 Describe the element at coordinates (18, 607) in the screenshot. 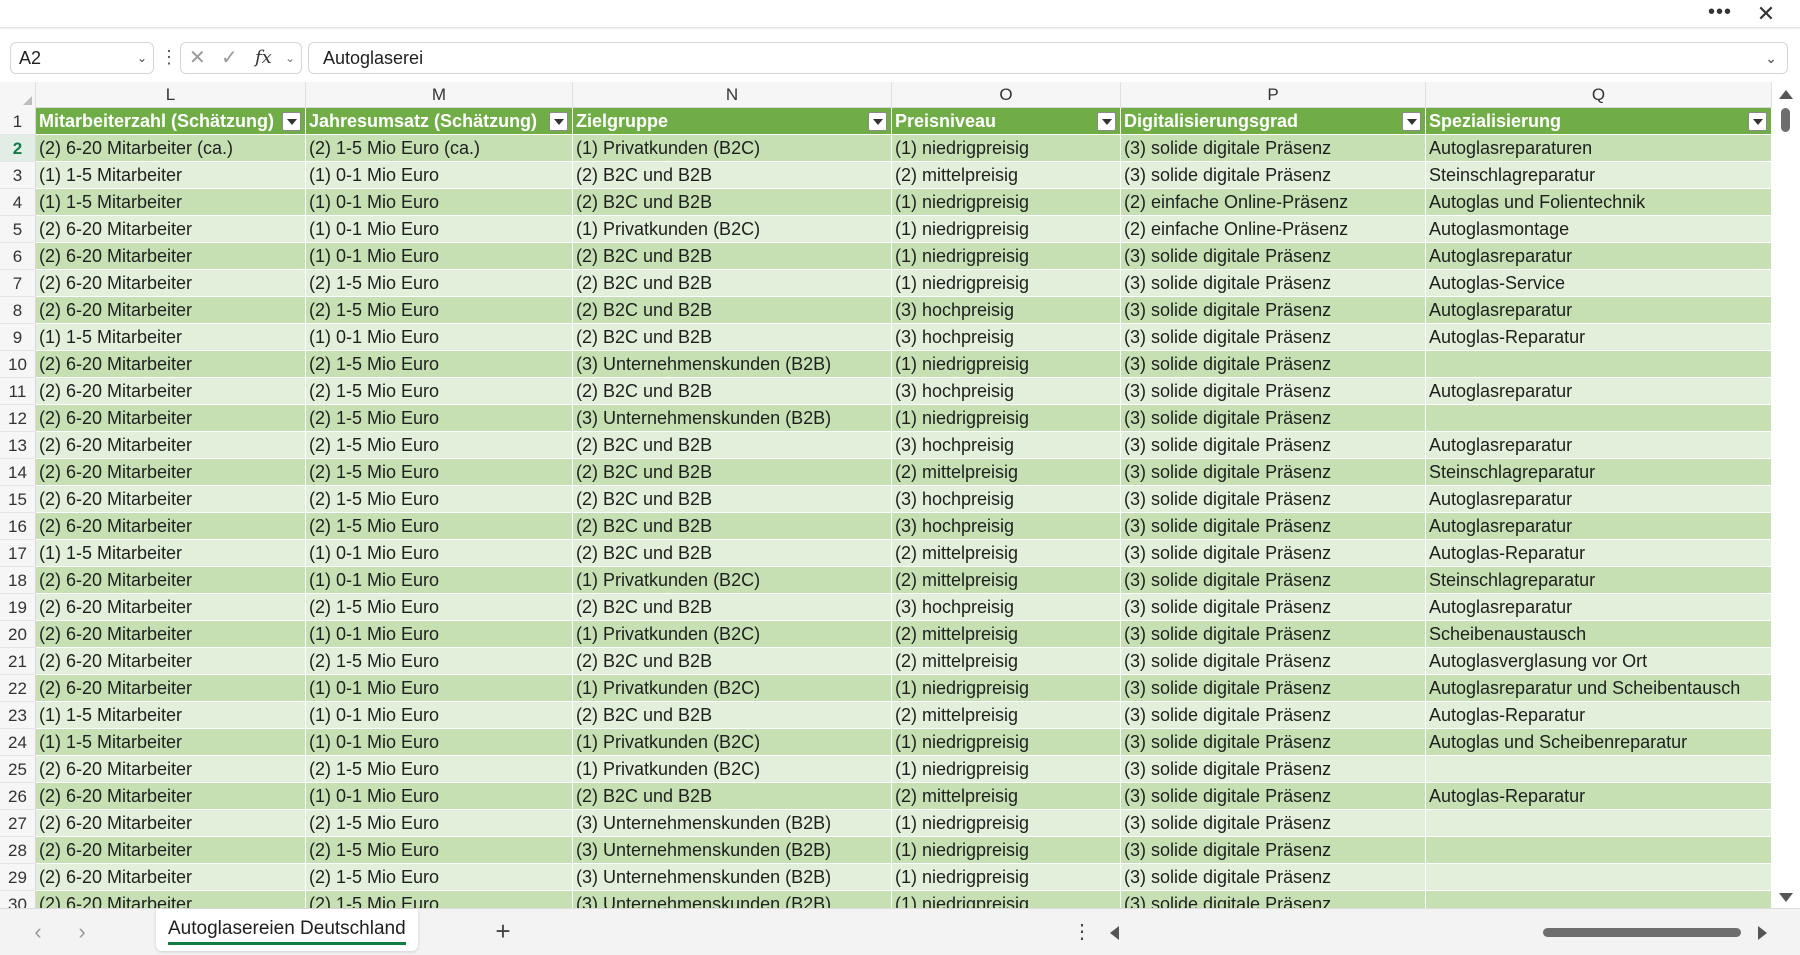

I see `row-number: 19` at that location.